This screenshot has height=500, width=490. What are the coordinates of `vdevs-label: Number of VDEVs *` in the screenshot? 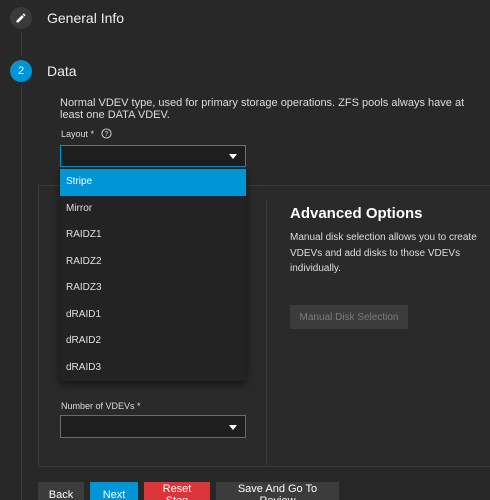 It's located at (101, 406).